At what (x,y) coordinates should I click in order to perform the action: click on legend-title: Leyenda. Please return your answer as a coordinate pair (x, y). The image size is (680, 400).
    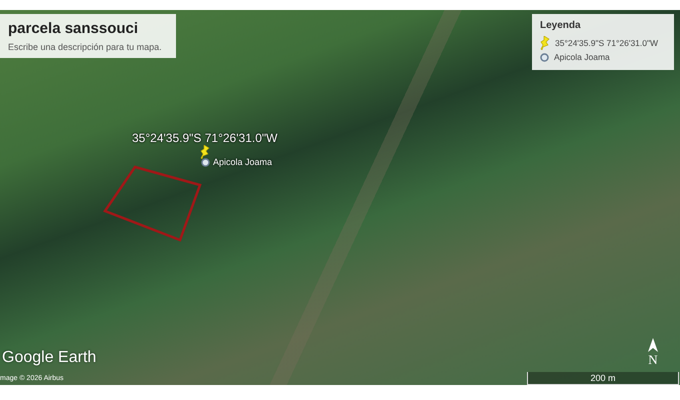
    Looking at the image, I should click on (561, 25).